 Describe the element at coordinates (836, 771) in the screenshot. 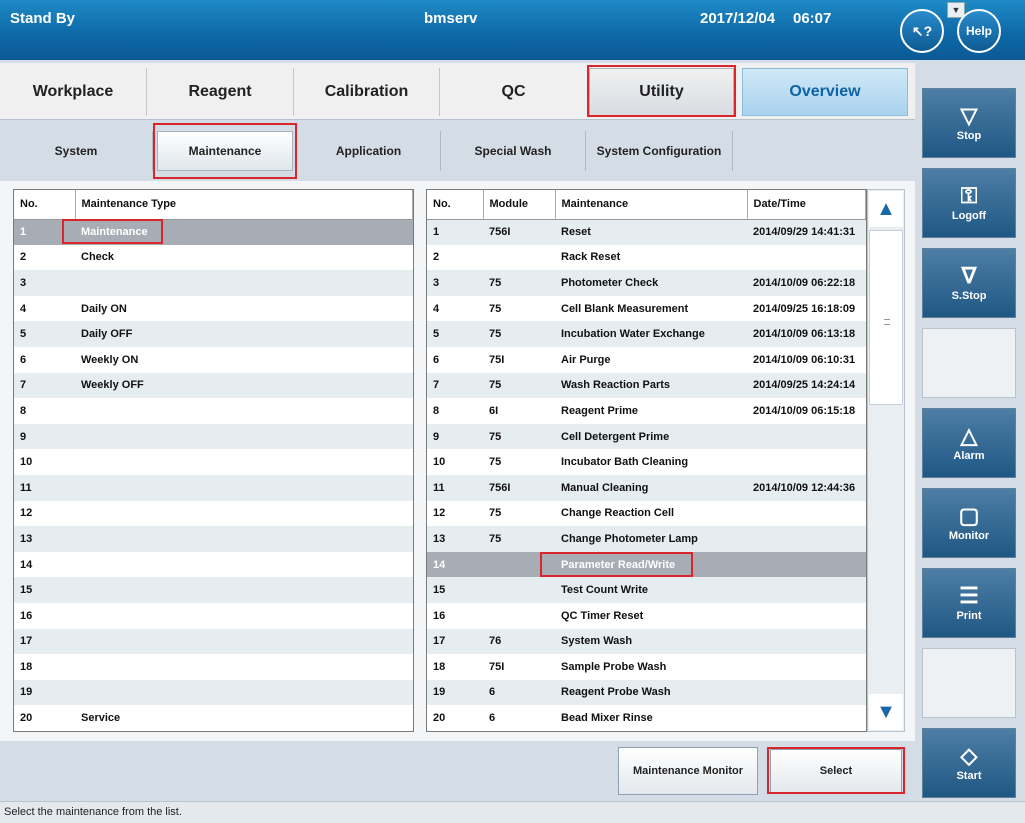

I see `select-button: Select` at that location.